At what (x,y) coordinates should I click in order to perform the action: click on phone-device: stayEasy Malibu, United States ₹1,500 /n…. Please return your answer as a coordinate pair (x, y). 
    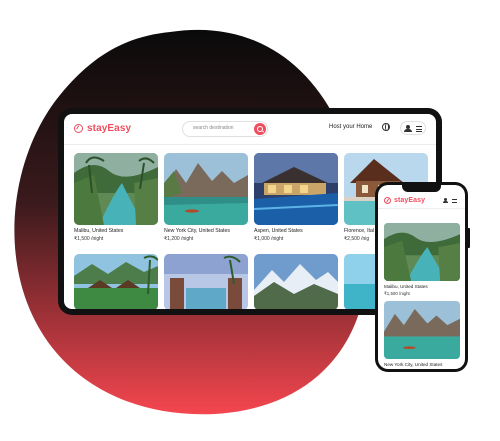
    Looking at the image, I should click on (421, 277).